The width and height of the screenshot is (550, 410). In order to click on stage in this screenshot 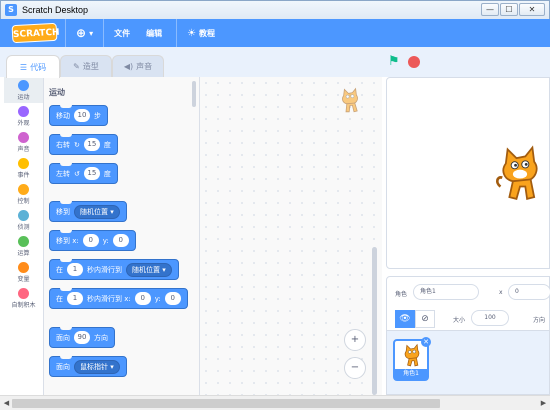, I will do `click(468, 173)`.